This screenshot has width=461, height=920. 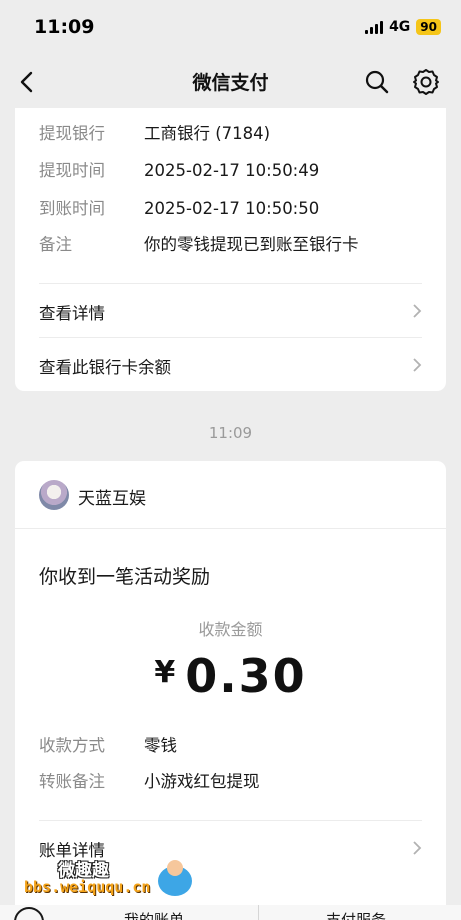 I want to click on arrival-time-row: 到账时间 2025-02-17 10:50:50, so click(x=179, y=207).